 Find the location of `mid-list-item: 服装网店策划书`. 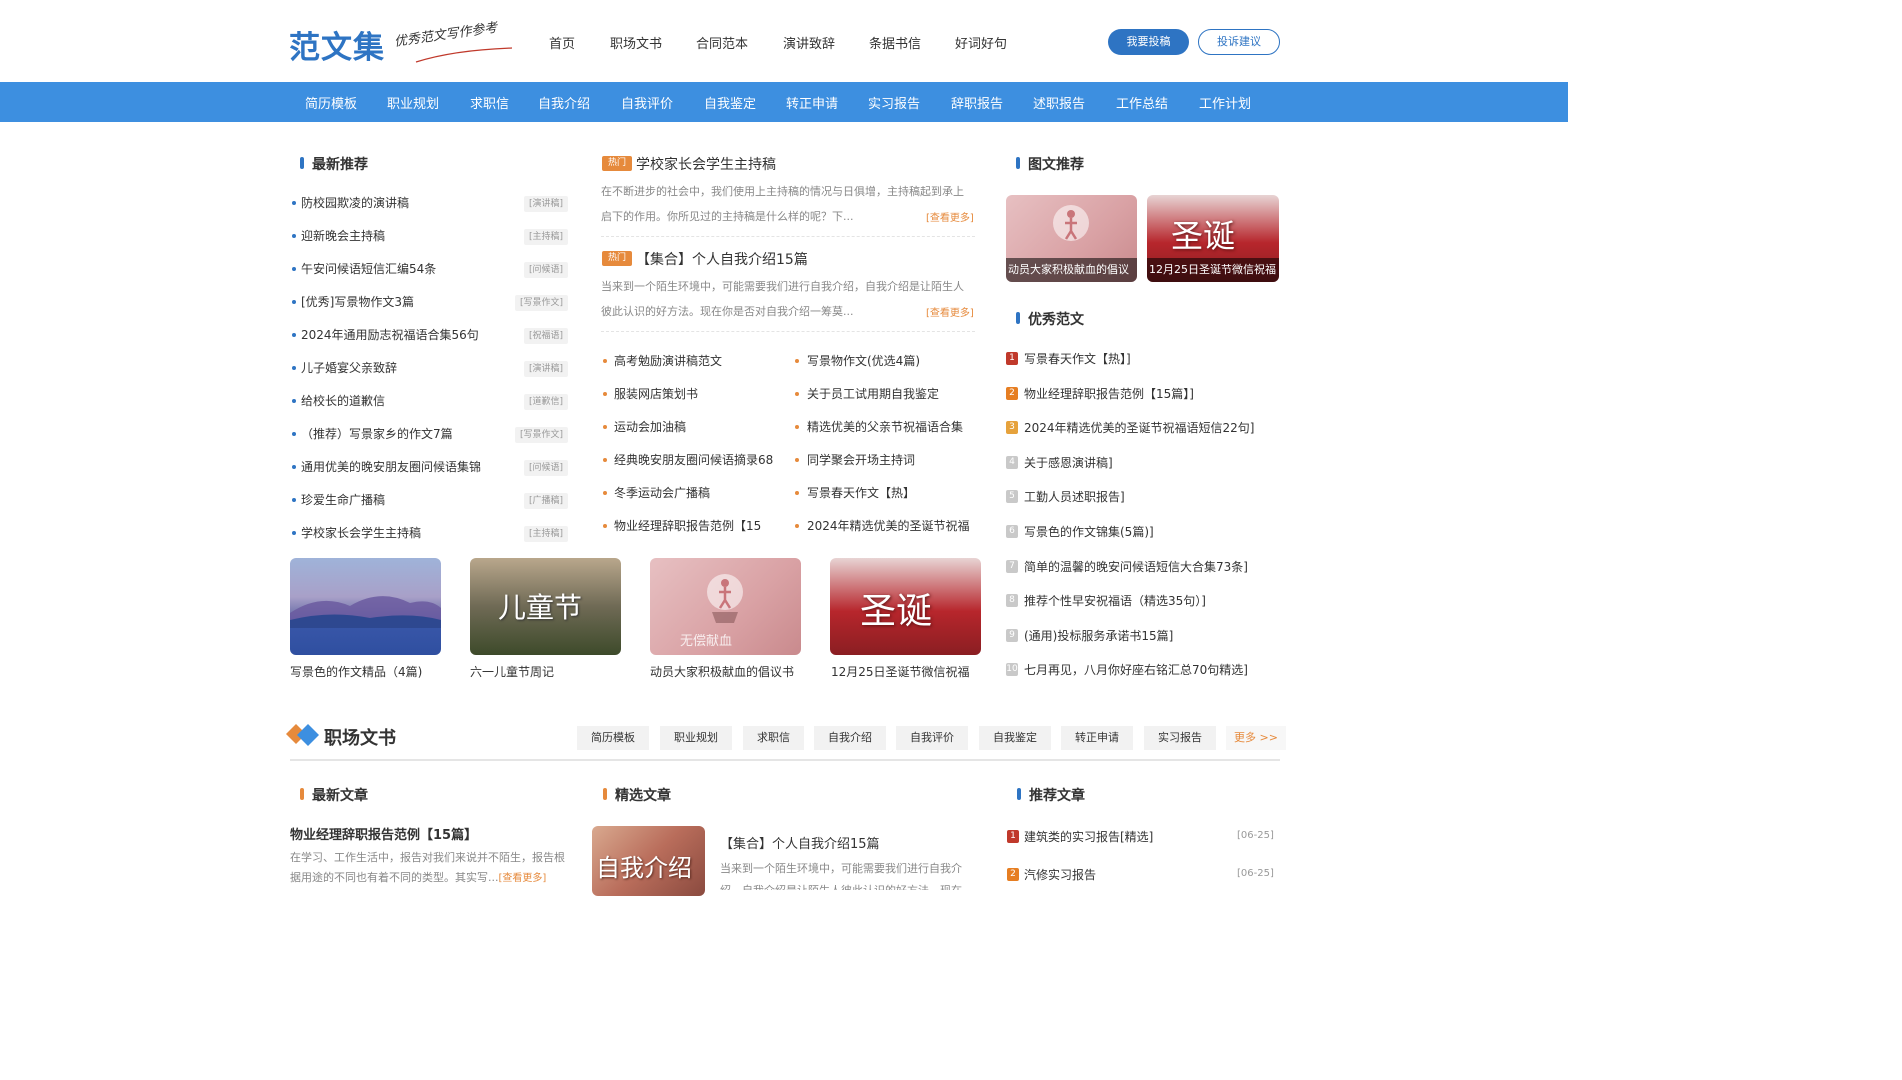

mid-list-item: 服装网店策划书 is located at coordinates (656, 393).